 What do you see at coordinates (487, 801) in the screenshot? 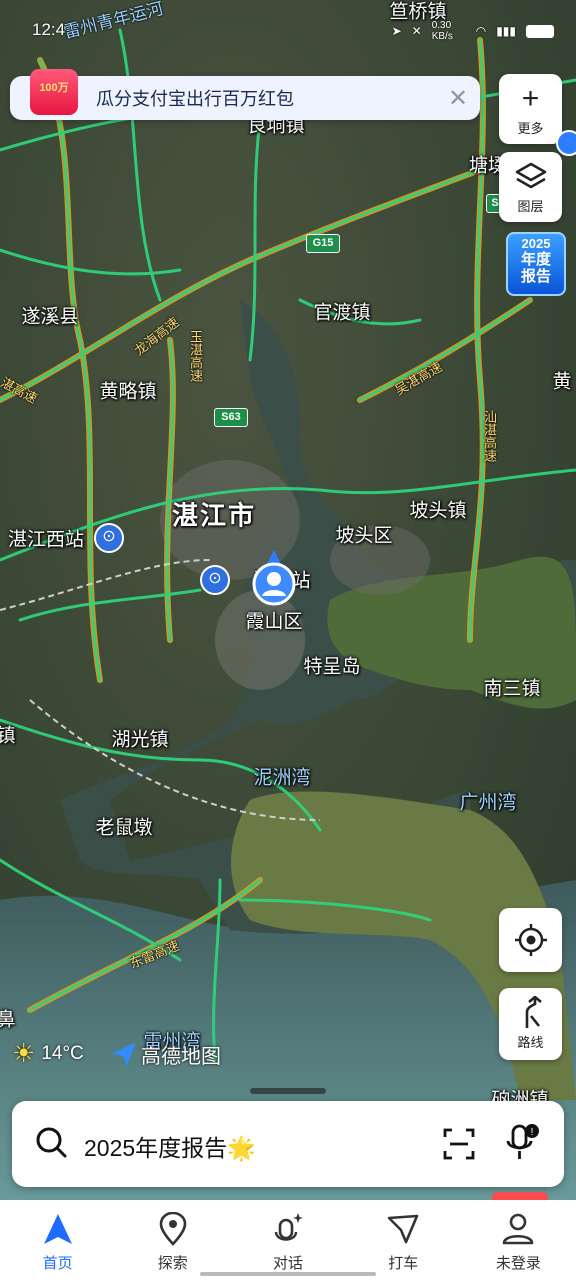
I see `place-guangzhou-bay: 广州湾` at bounding box center [487, 801].